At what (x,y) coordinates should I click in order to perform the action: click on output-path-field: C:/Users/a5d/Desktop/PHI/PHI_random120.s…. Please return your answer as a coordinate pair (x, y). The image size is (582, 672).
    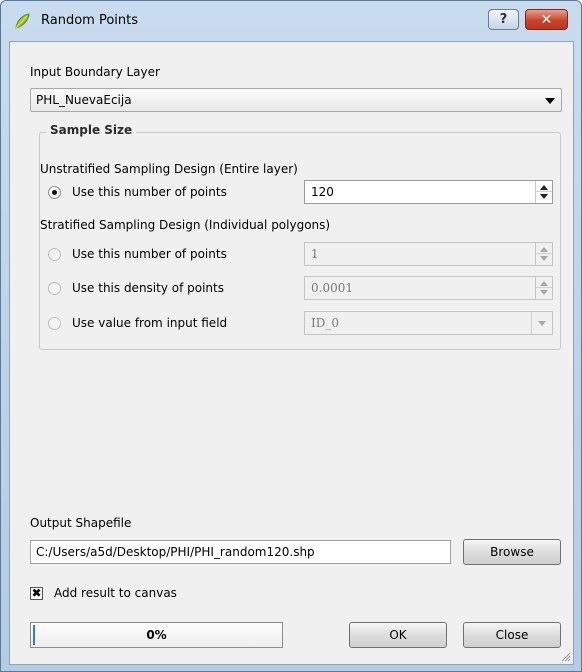
    Looking at the image, I should click on (240, 552).